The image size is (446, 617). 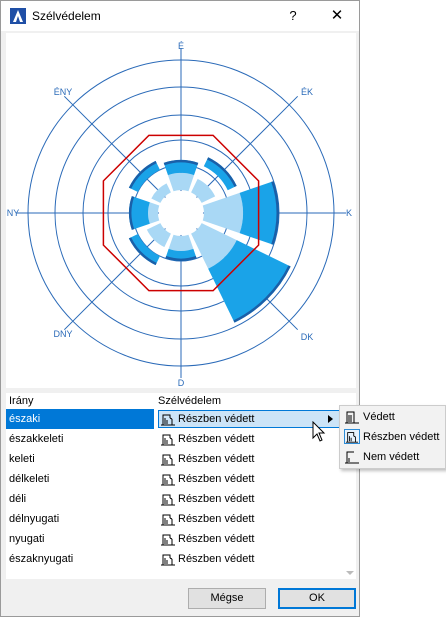 I want to click on row-direction: északnyugati, so click(x=41, y=559).